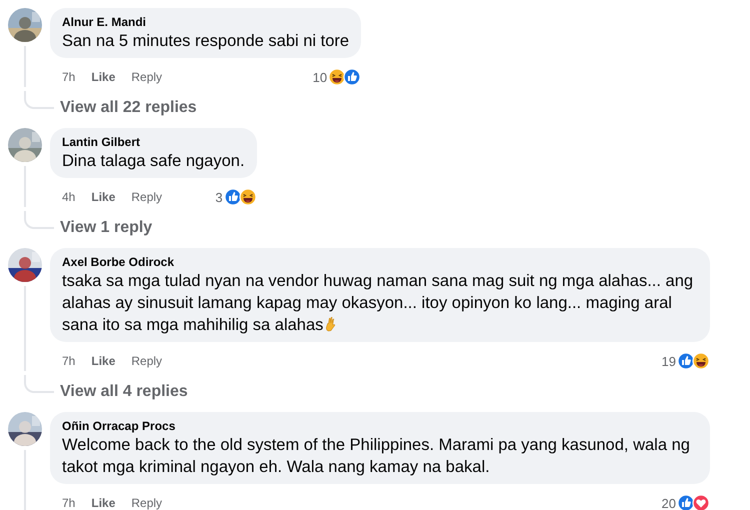 The height and width of the screenshot is (510, 750). Describe the element at coordinates (106, 228) in the screenshot. I see `view-replies-link: View 1 reply` at that location.